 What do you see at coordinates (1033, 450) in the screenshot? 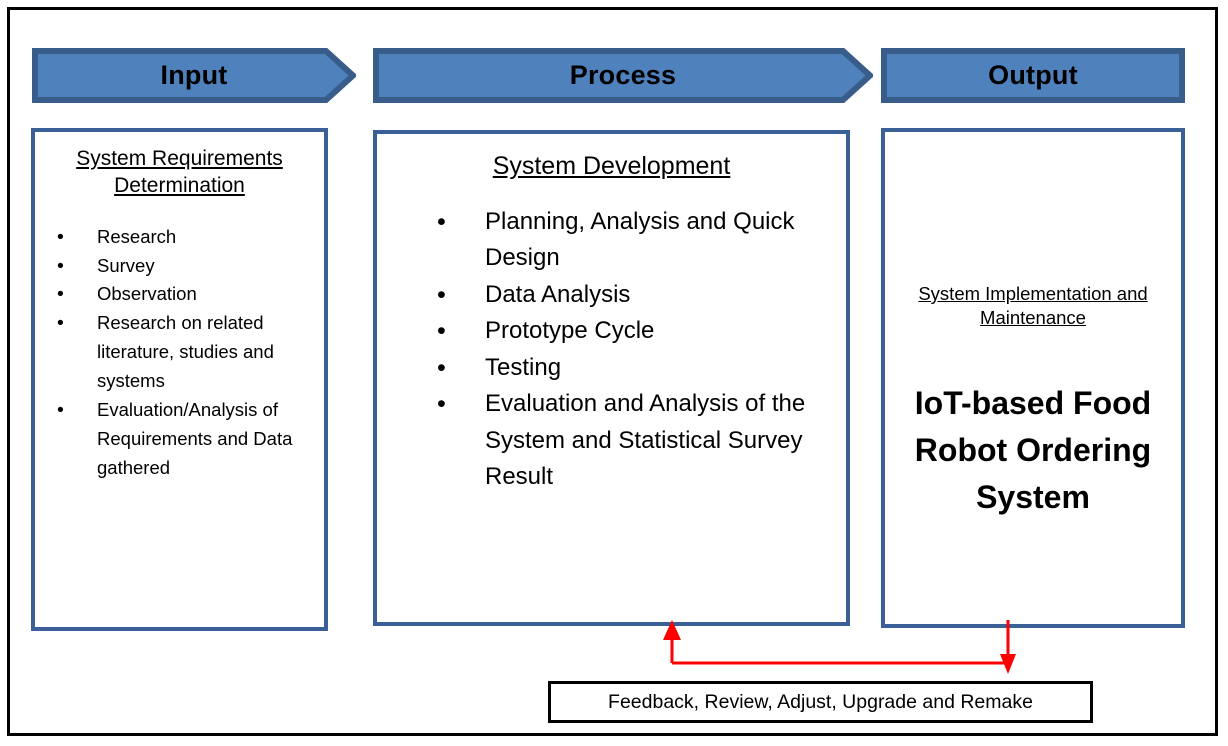
I see `output-headline: IoT-based Food Robot Ordering System` at bounding box center [1033, 450].